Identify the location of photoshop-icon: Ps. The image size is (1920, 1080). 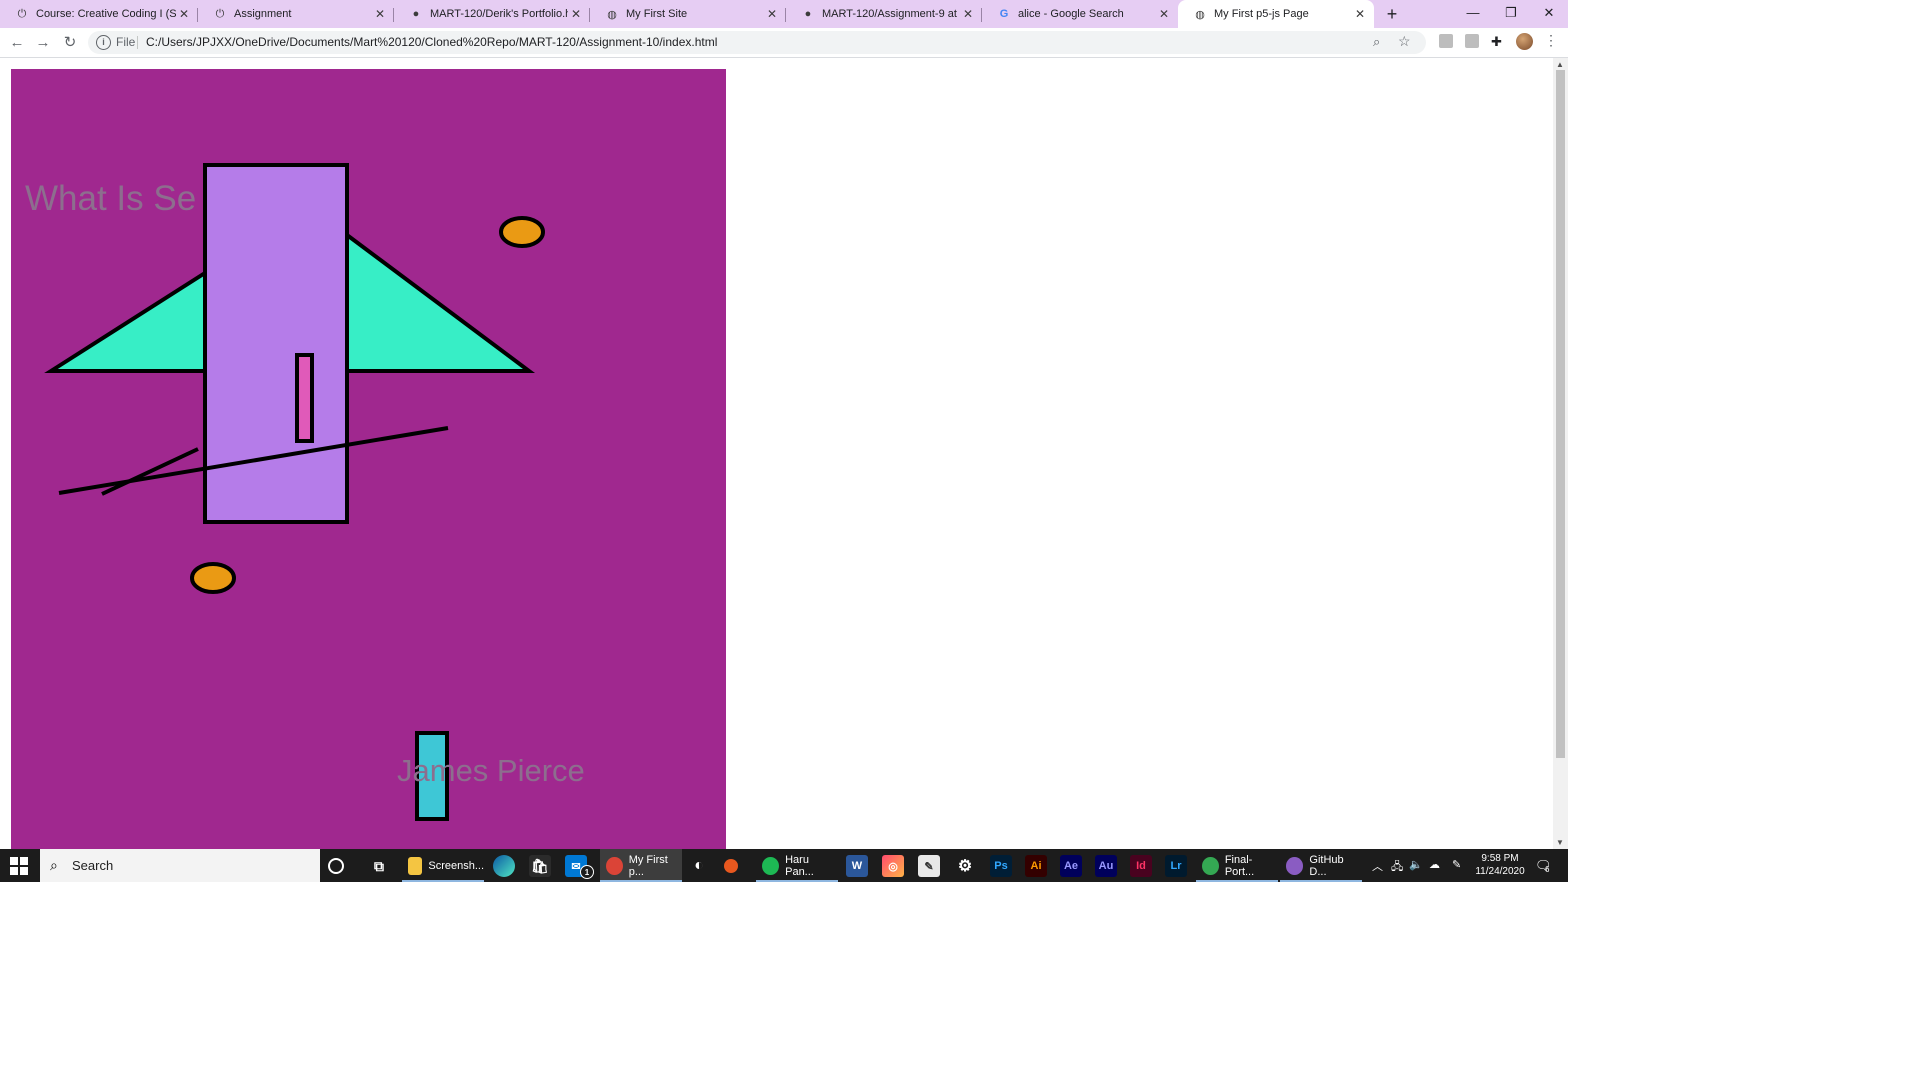
(1001, 866).